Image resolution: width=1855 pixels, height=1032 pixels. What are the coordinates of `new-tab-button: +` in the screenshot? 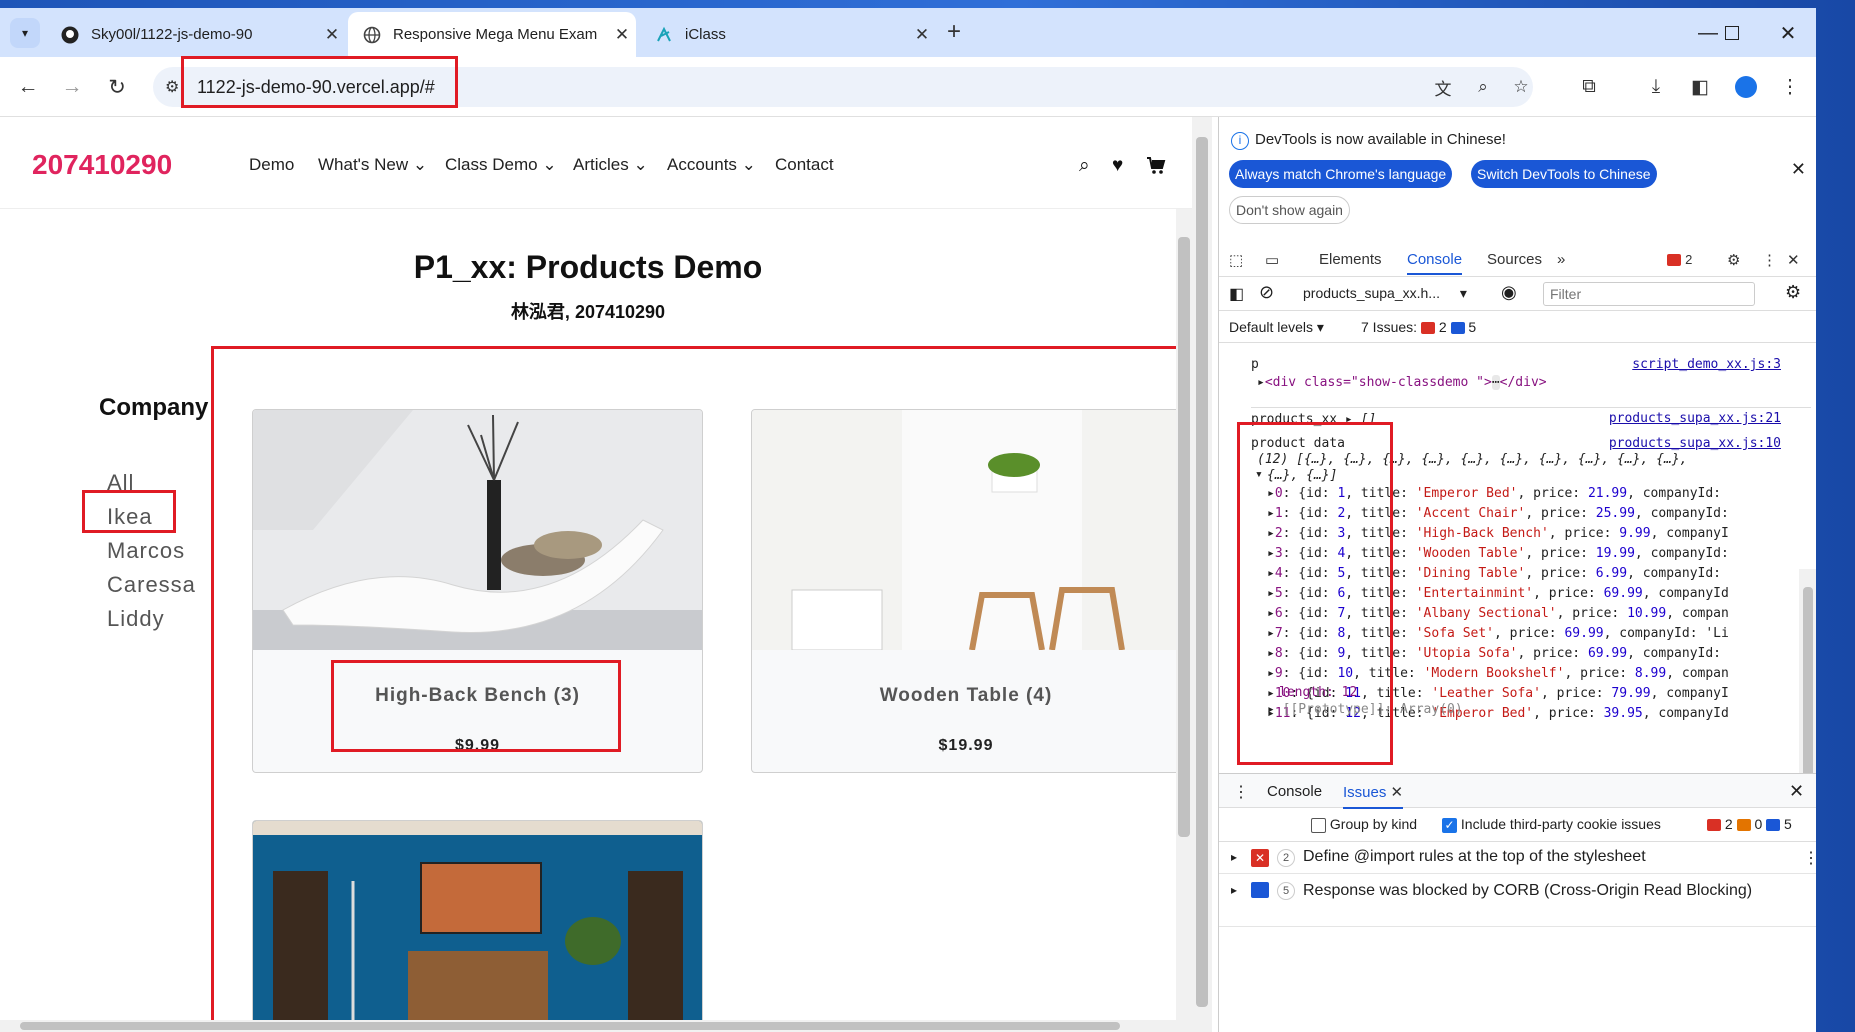 It's located at (954, 32).